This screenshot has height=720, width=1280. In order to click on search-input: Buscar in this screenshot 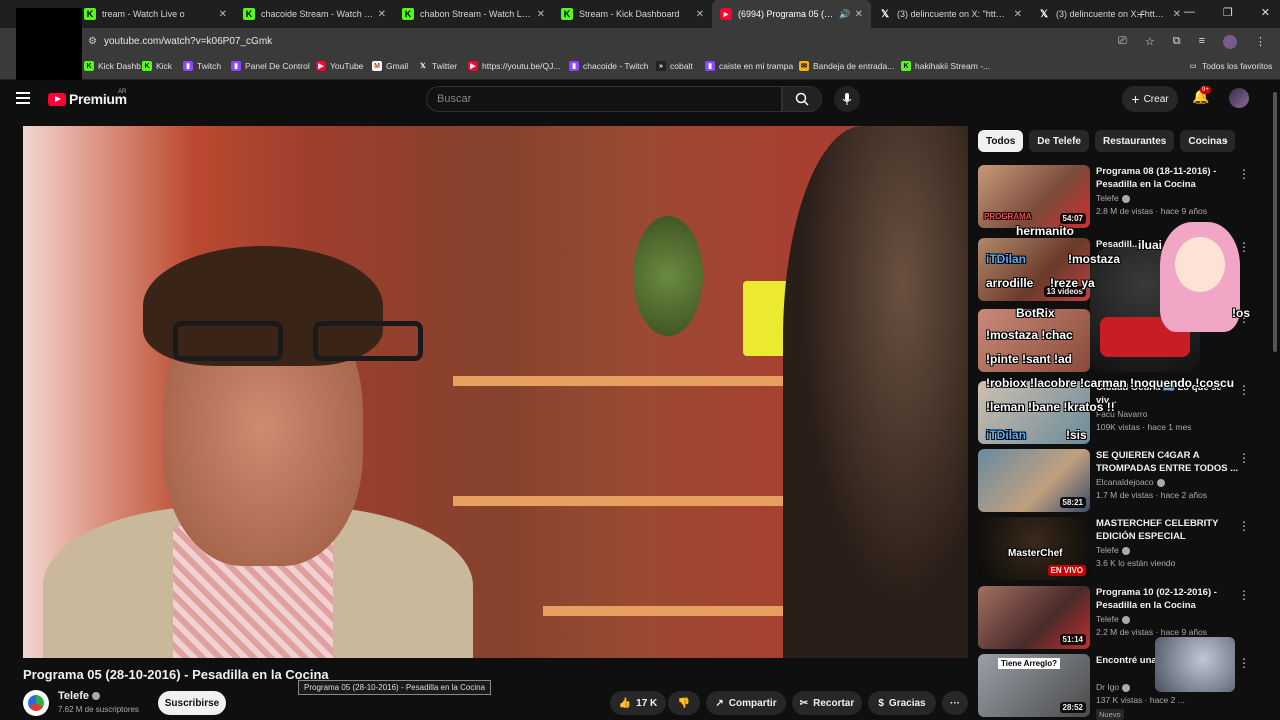, I will do `click(604, 99)`.